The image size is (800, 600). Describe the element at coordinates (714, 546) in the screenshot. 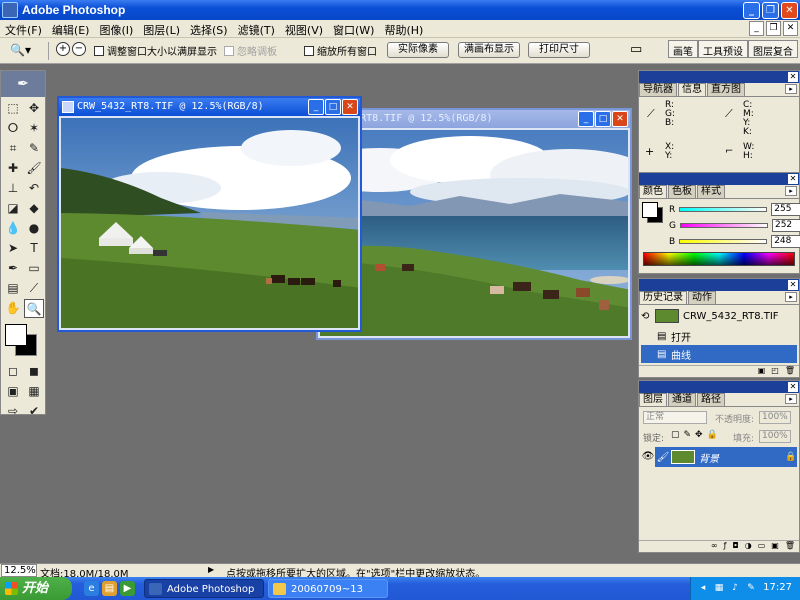

I see `link-layers-icon: ∞` at that location.